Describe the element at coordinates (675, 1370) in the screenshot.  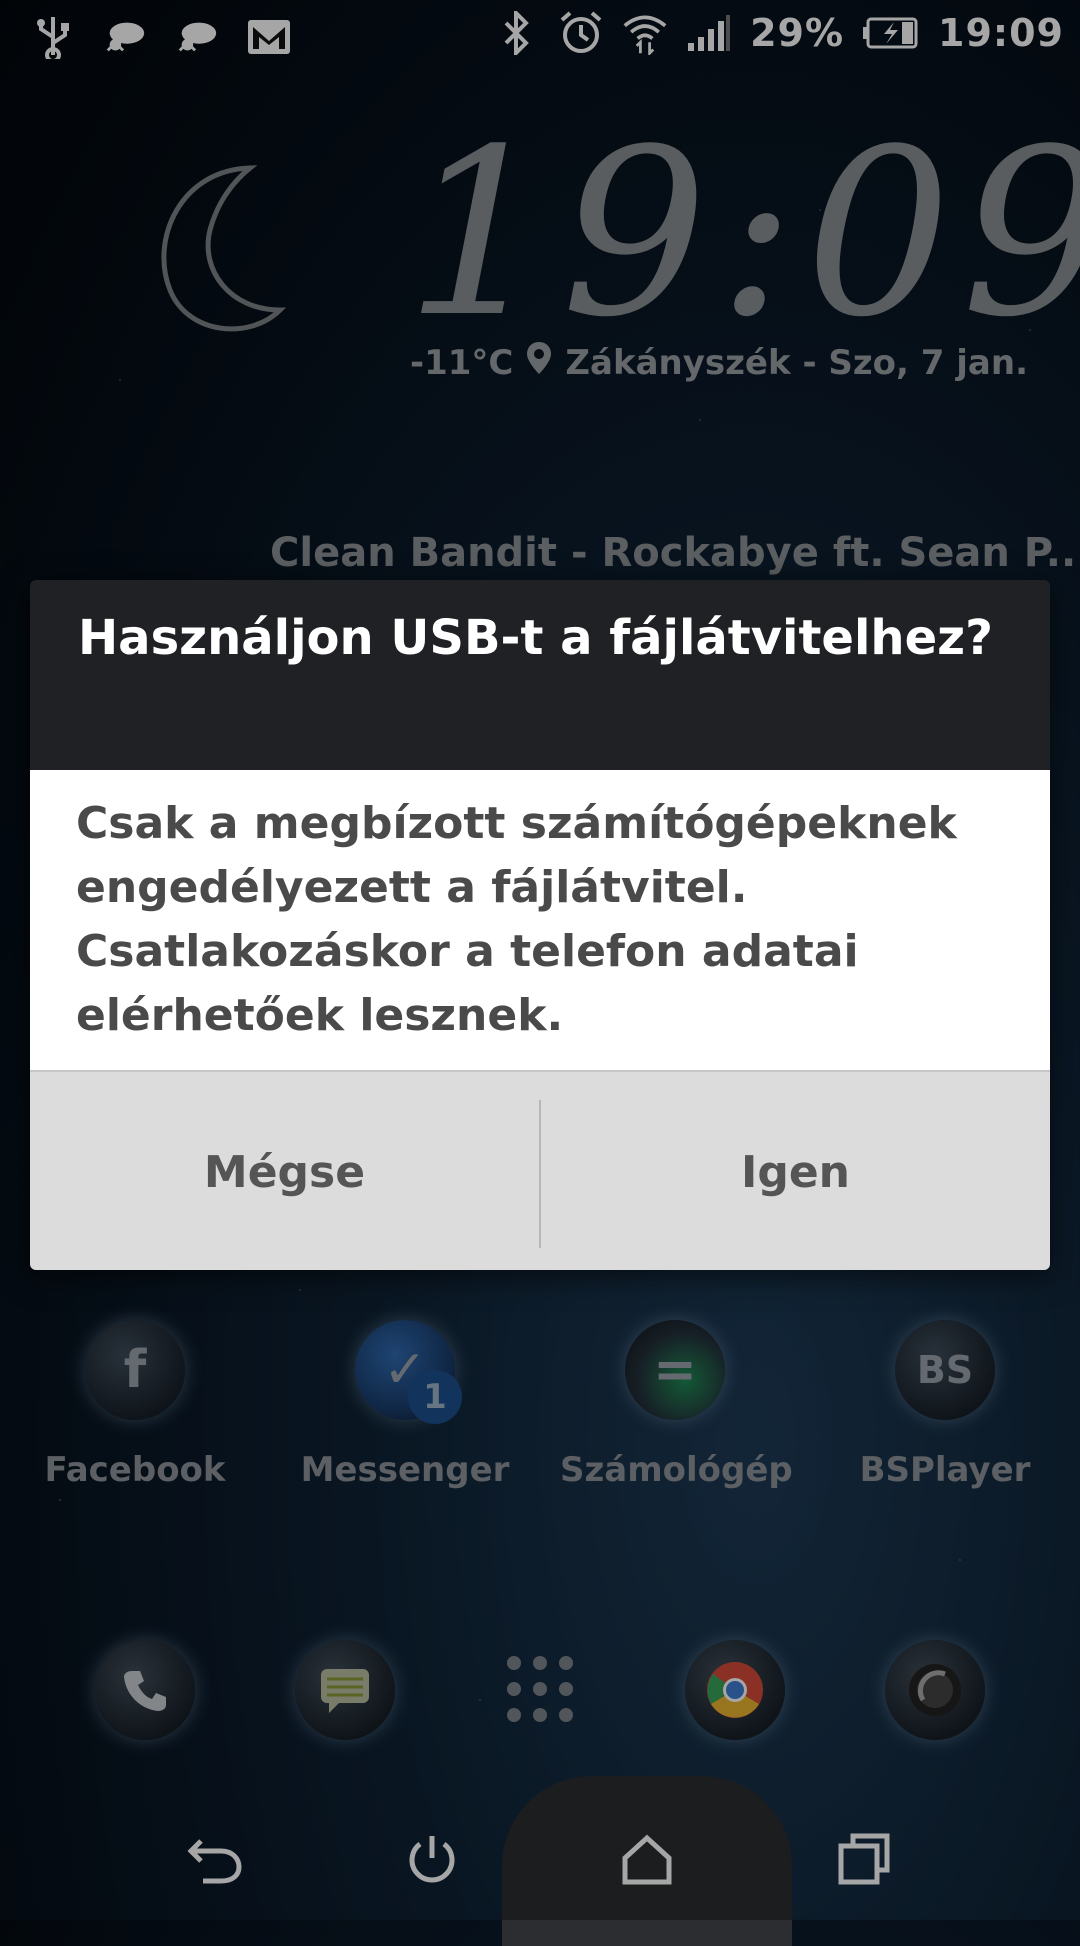
I see `calculator-icon: =` at that location.